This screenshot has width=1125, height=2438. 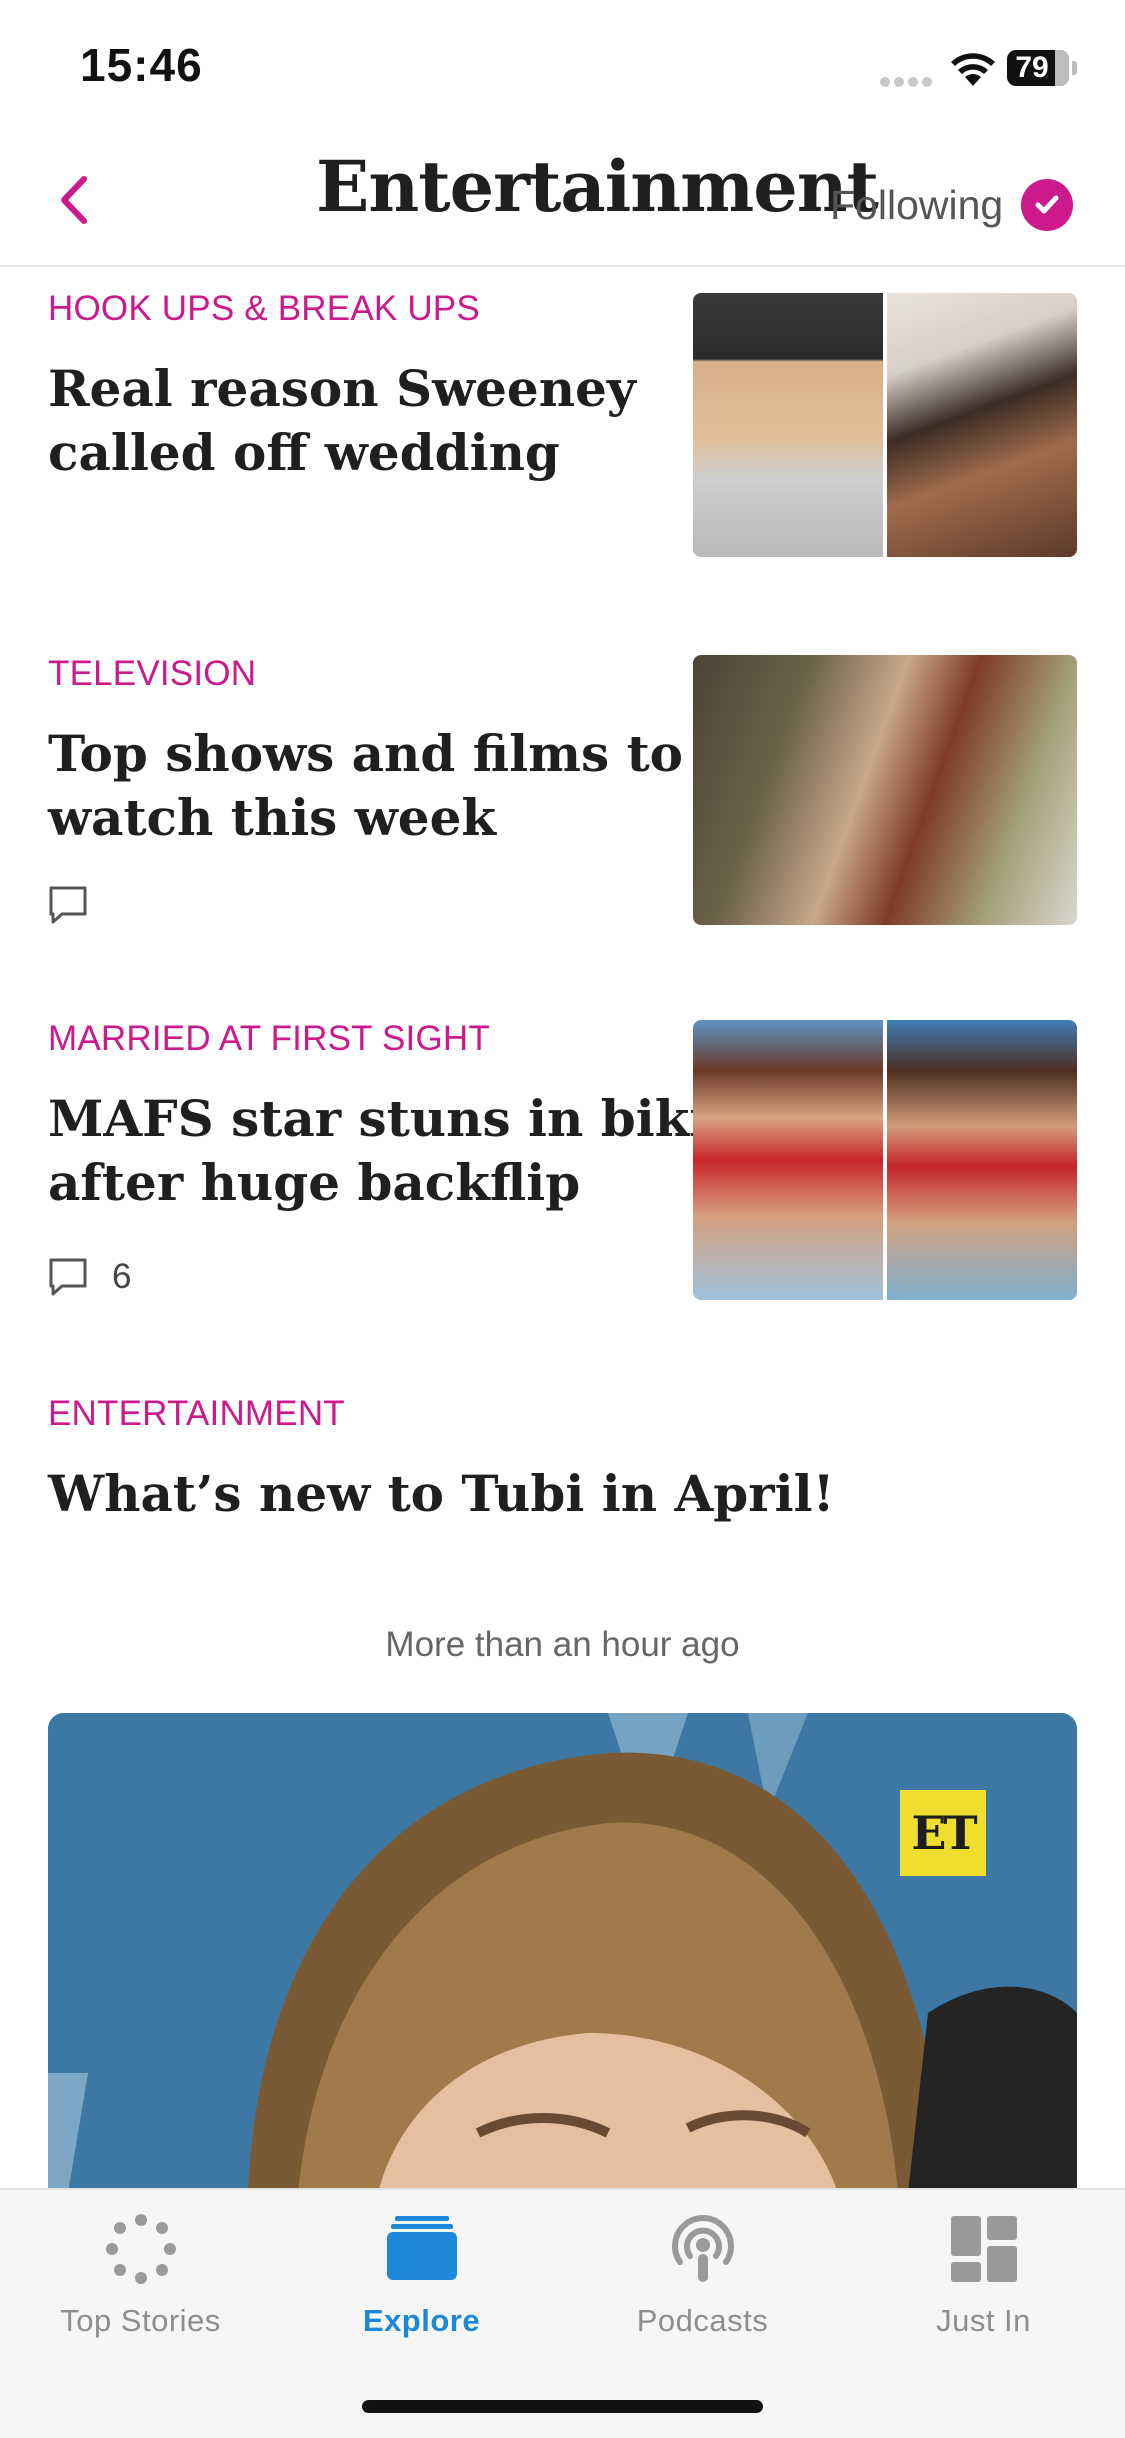 I want to click on headline-line: What’s new to Tubi in April!, so click(x=441, y=1493).